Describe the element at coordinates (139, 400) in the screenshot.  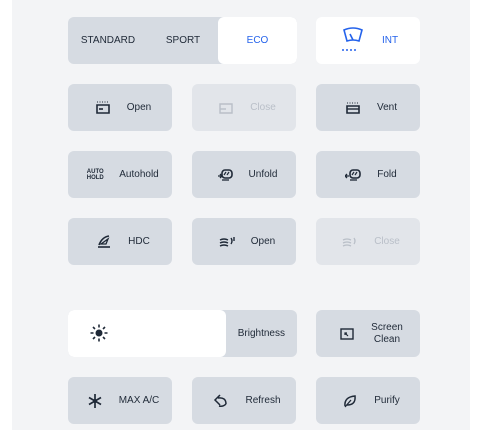
I see `max-ac-label: MAX A/C` at that location.